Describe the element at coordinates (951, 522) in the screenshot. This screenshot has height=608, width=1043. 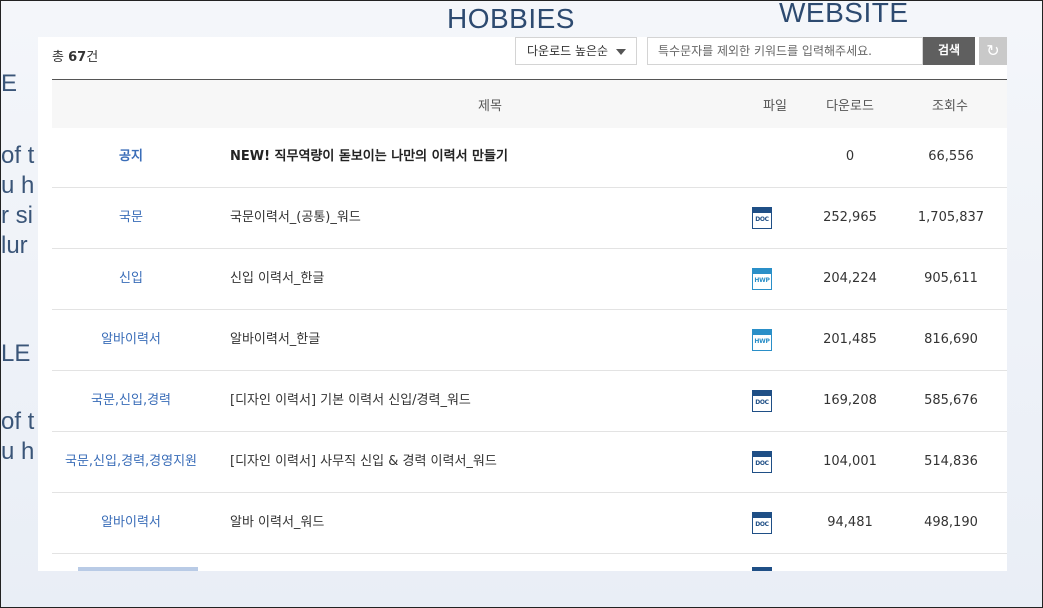
I see `row-views: 498,190` at that location.